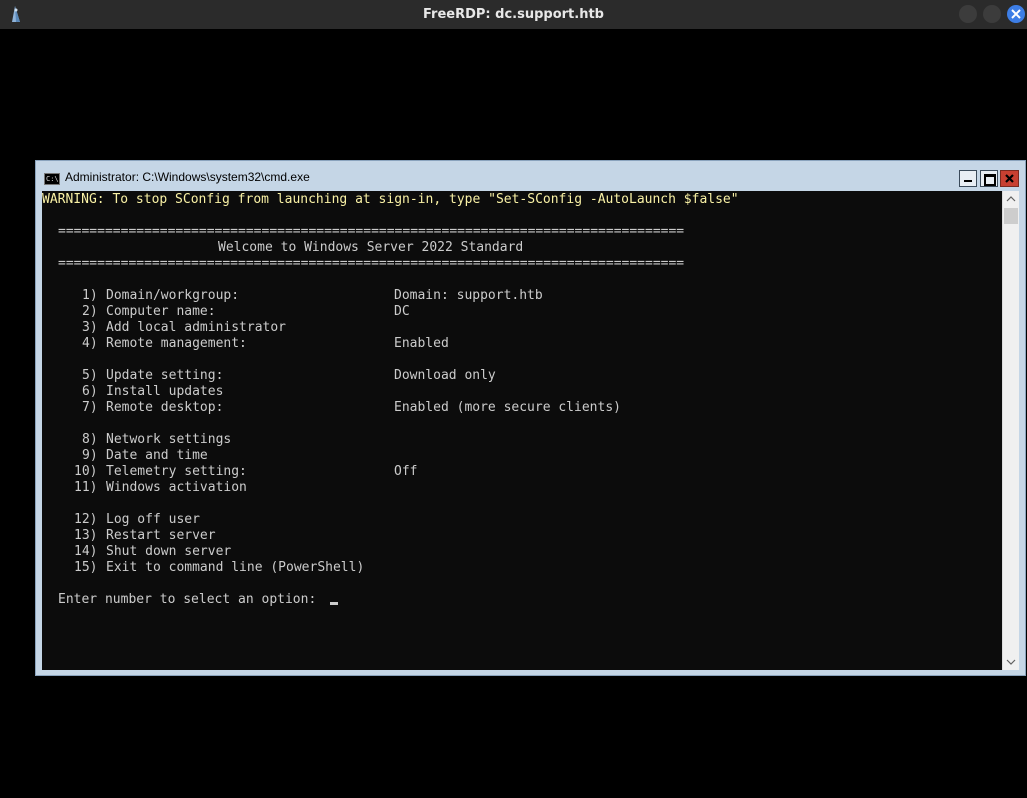  Describe the element at coordinates (86, 471) in the screenshot. I see `menu-option-number: 10)` at that location.